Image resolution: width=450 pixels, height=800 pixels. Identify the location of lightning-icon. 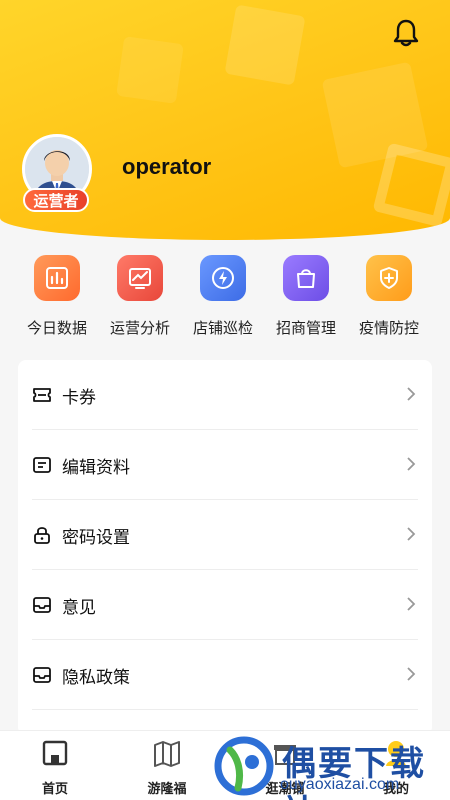
(223, 278).